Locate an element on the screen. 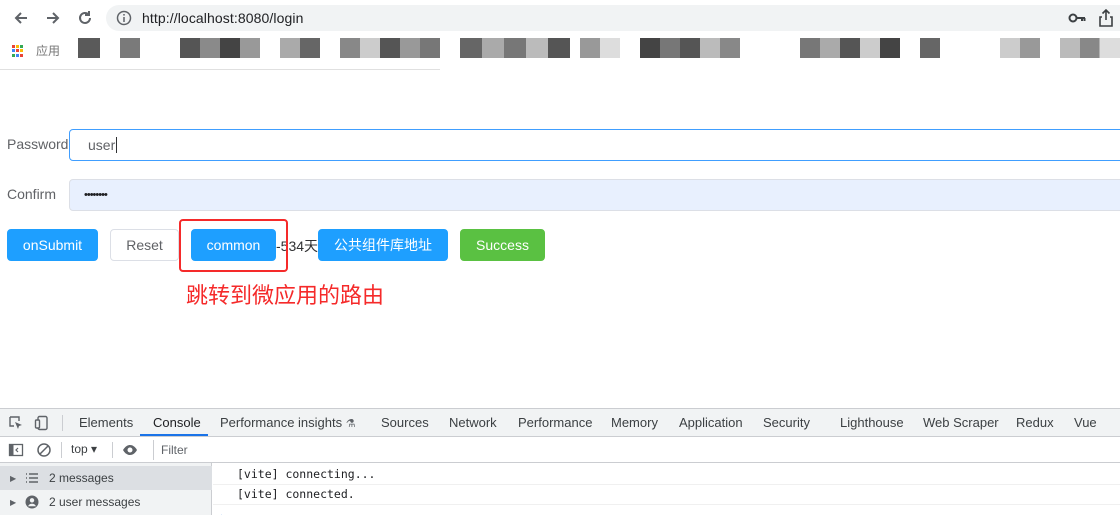 This screenshot has width=1120, height=515. tab-application: Application is located at coordinates (711, 422).